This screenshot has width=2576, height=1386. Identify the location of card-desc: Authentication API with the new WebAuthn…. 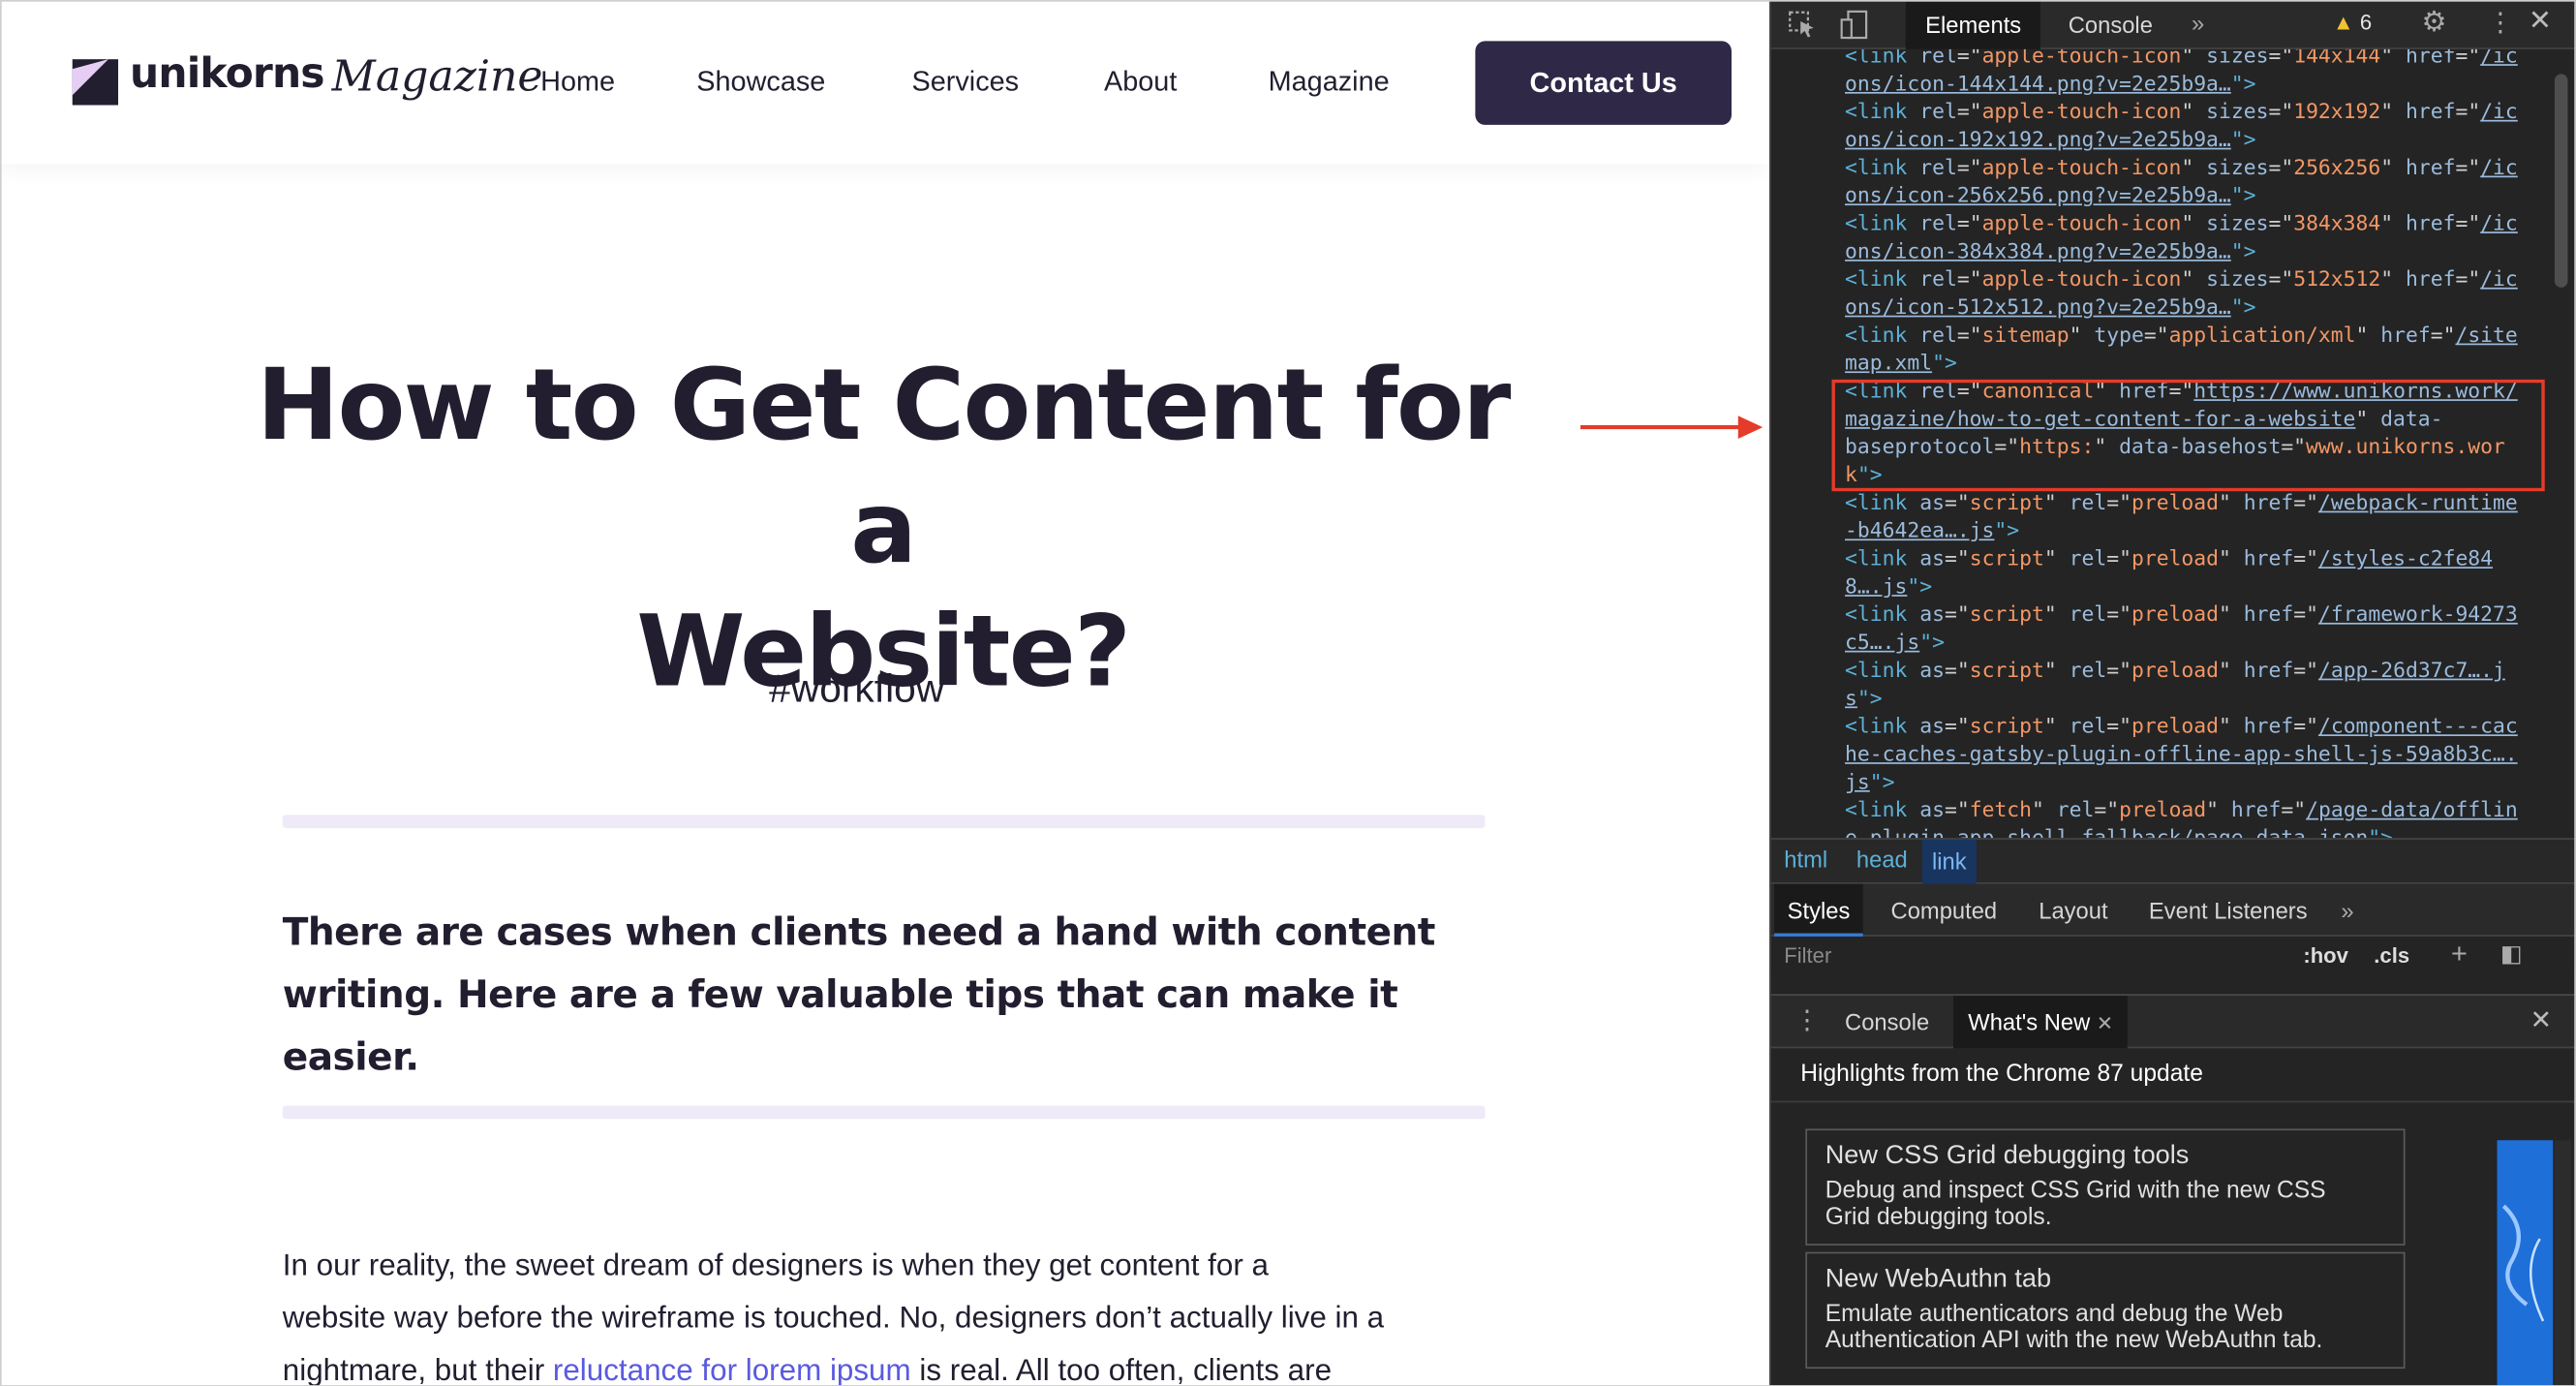
(2074, 1340).